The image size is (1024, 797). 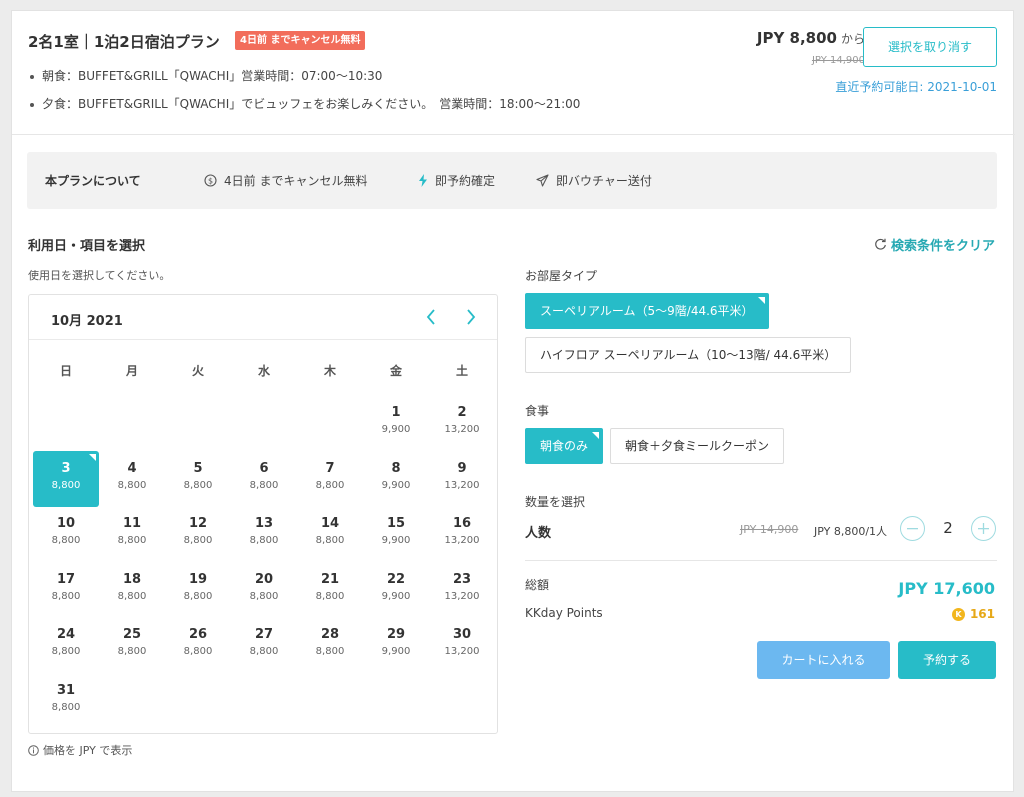 What do you see at coordinates (930, 47) in the screenshot?
I see `deselect-button: 選択を取り消す` at bounding box center [930, 47].